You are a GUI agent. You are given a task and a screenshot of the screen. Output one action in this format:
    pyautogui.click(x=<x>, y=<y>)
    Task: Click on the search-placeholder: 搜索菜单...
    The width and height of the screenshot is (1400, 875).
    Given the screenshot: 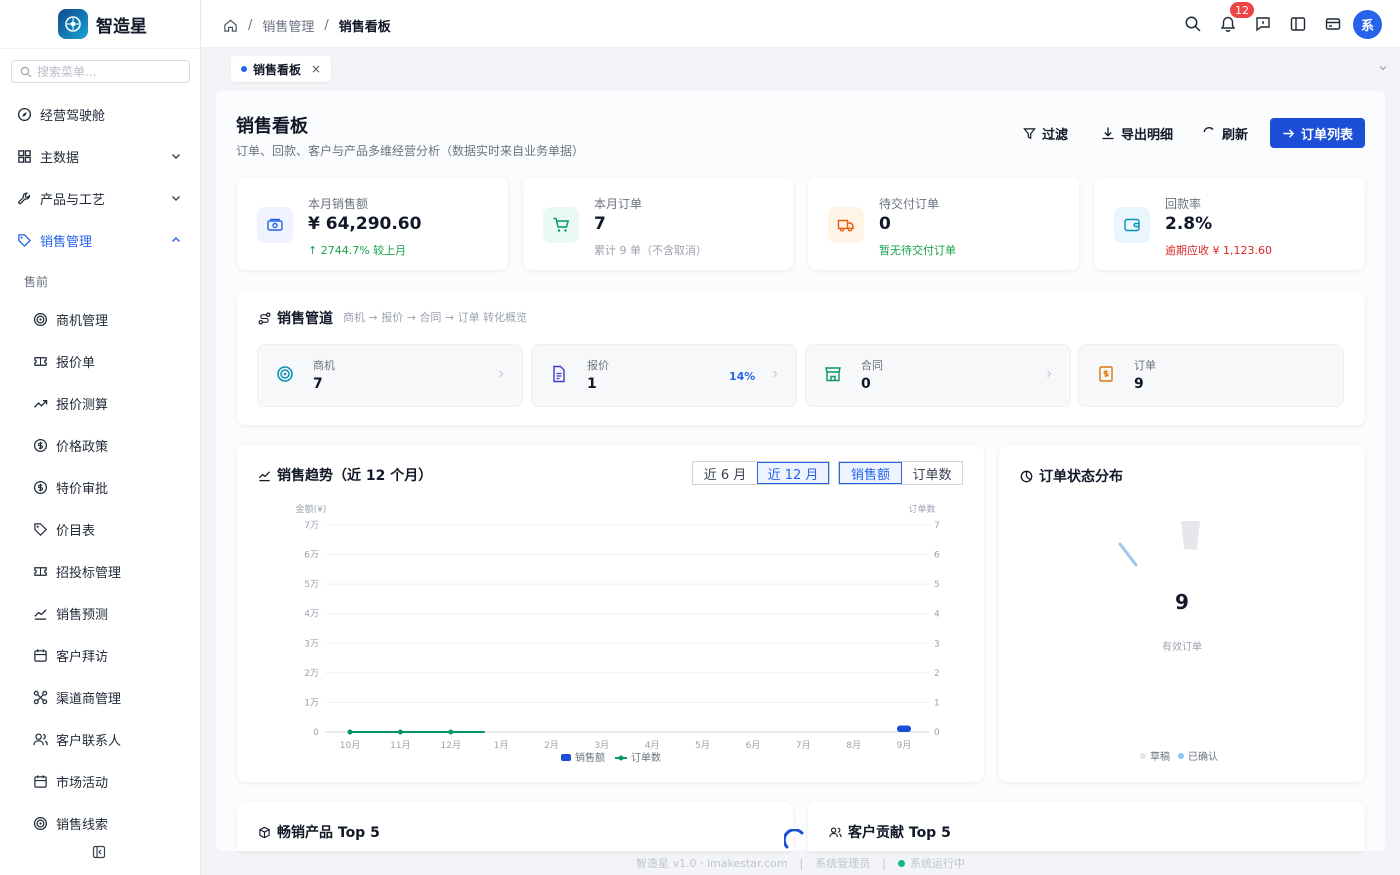 What is the action you would take?
    pyautogui.click(x=67, y=72)
    